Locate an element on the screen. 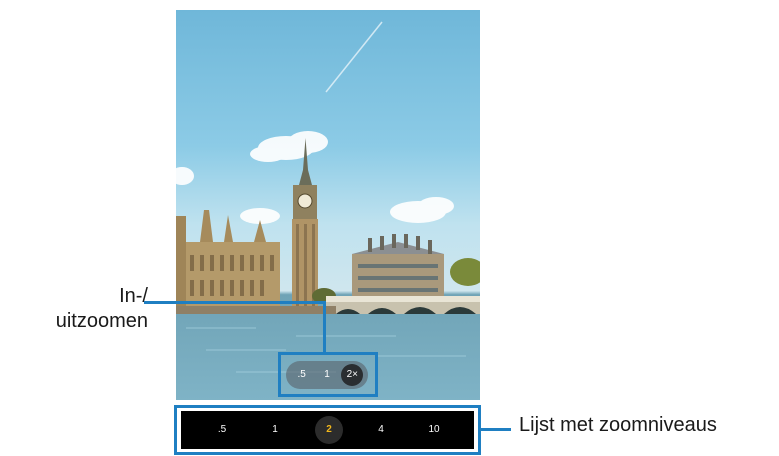 Image resolution: width=779 pixels, height=456 pixels. zoom-in-out-label-text: In-/ uitzoomen is located at coordinates (101, 308).